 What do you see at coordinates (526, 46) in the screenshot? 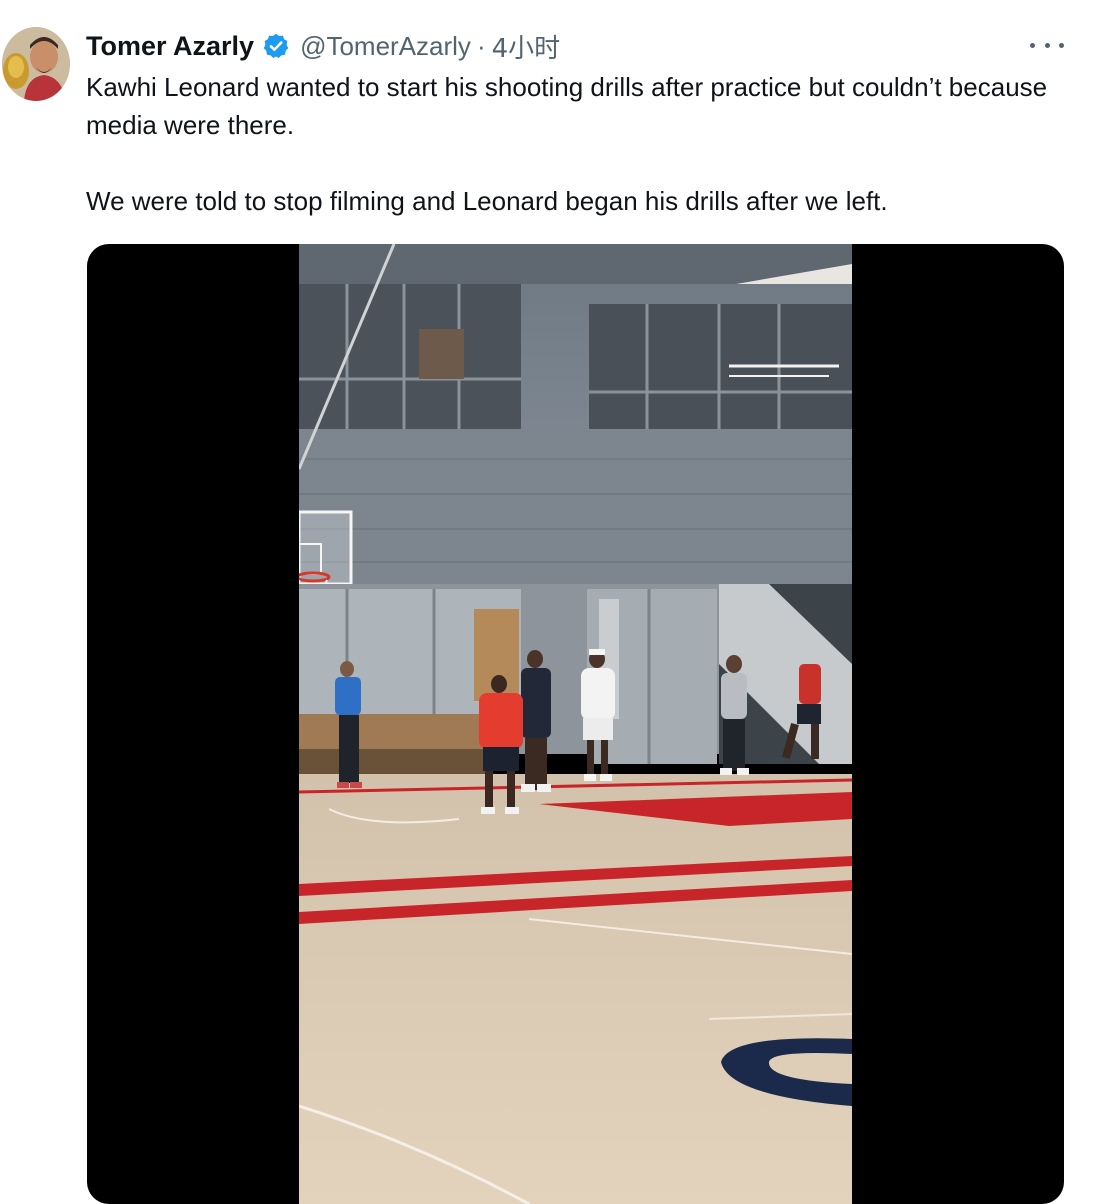
I see `tweet-timestamp: 4小时` at bounding box center [526, 46].